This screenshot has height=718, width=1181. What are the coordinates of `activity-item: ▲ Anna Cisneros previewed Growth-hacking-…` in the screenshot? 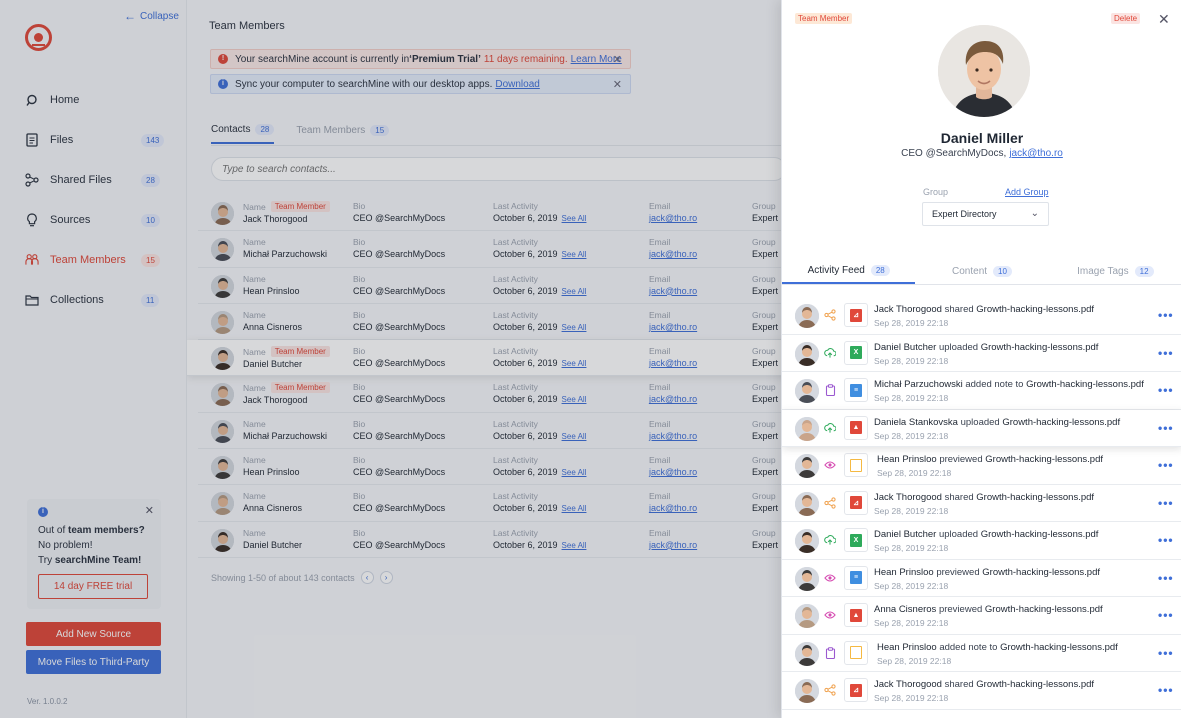 It's located at (981, 616).